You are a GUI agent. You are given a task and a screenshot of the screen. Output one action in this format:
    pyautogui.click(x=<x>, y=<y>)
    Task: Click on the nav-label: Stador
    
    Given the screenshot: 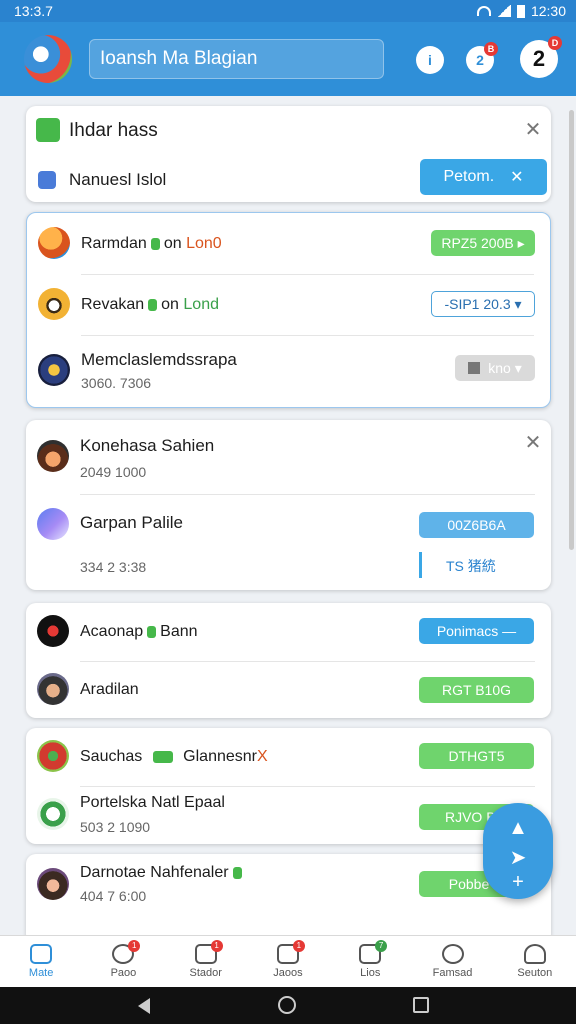 What is the action you would take?
    pyautogui.click(x=205, y=973)
    